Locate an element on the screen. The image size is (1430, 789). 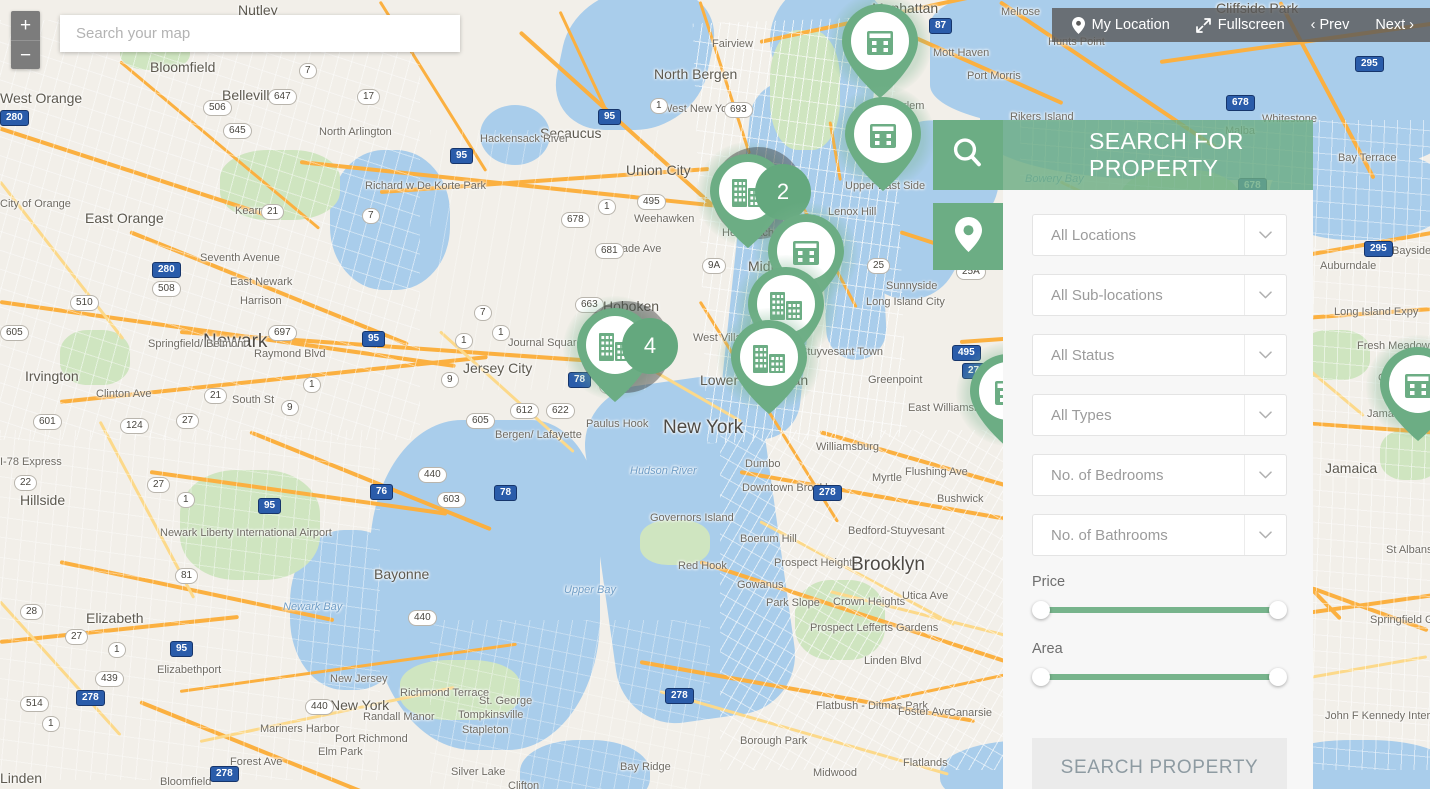
map-label: I-78 Express is located at coordinates (31, 462).